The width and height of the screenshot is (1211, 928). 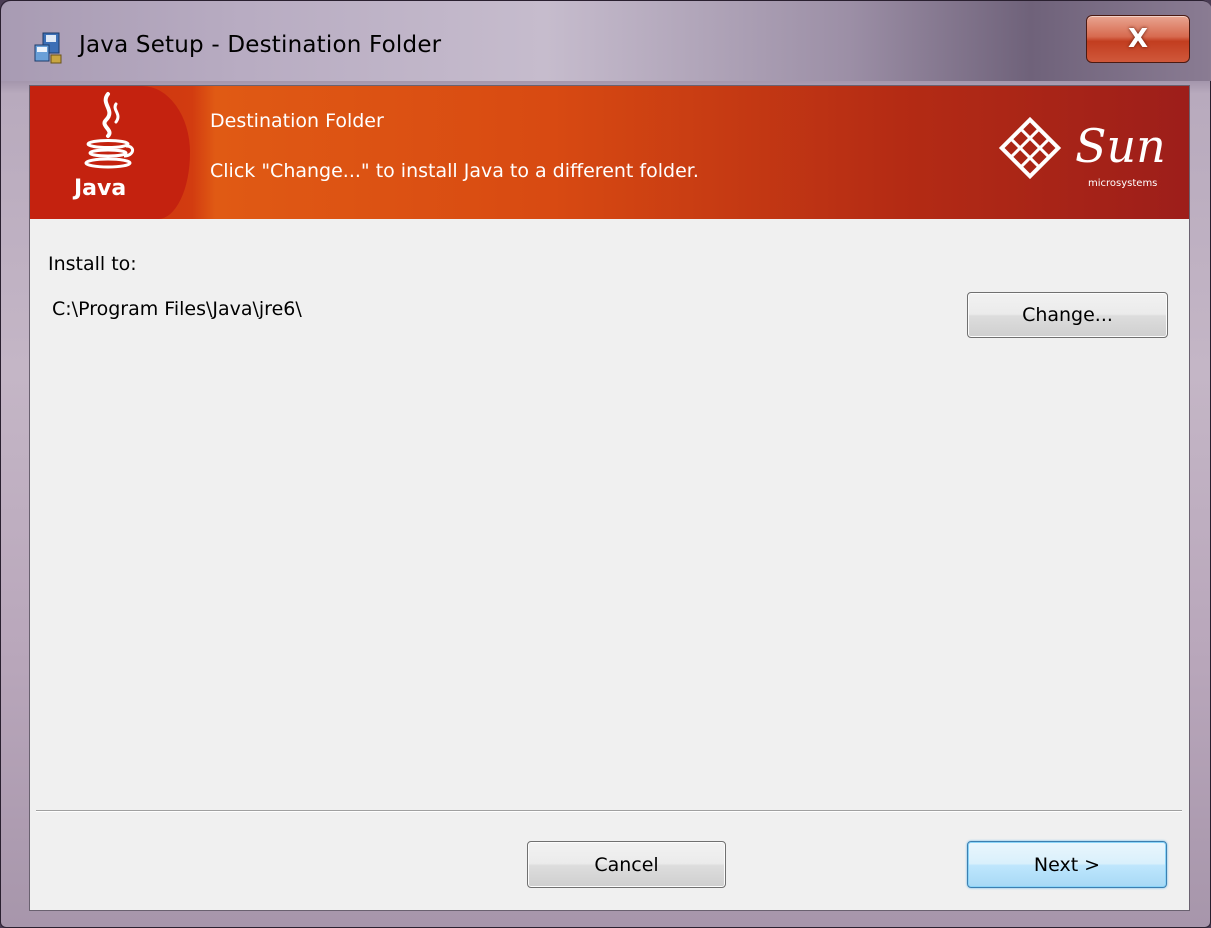 I want to click on banner-title: Destination Folder, so click(x=297, y=121).